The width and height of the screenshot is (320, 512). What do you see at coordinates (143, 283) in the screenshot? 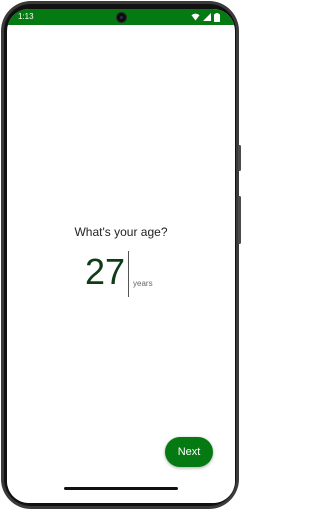
I see `age-unit-label: years` at bounding box center [143, 283].